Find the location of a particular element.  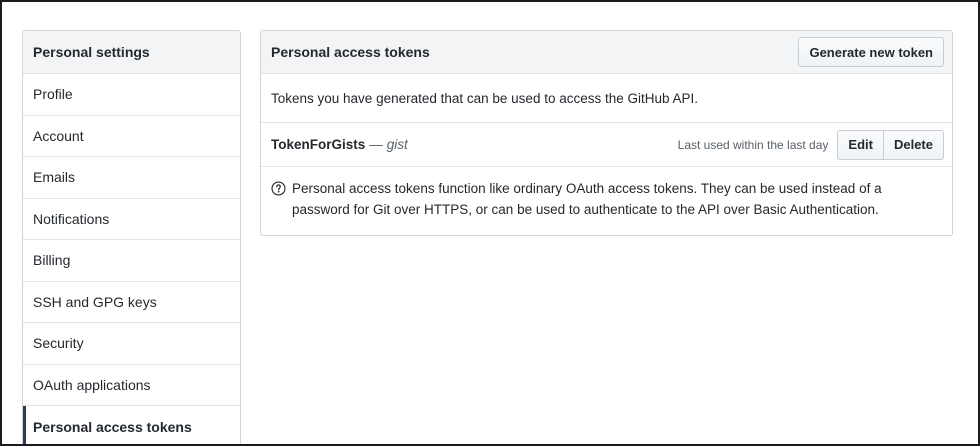

token-scope: gist is located at coordinates (397, 144).